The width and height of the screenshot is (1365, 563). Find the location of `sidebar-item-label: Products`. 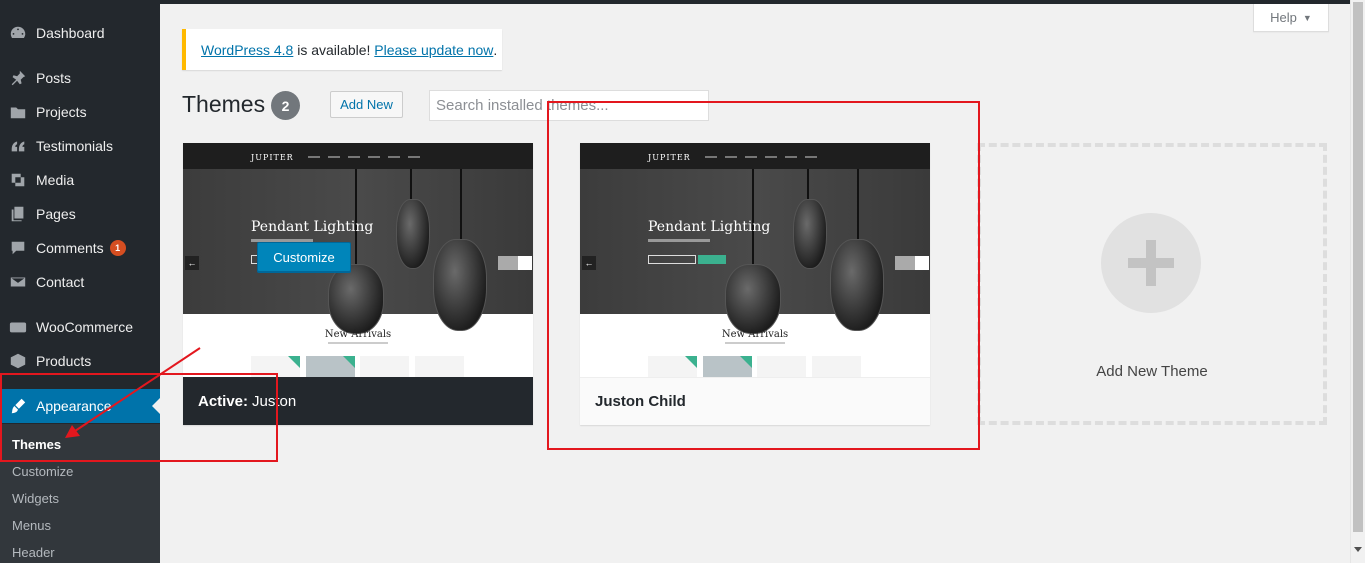

sidebar-item-label: Products is located at coordinates (64, 361).